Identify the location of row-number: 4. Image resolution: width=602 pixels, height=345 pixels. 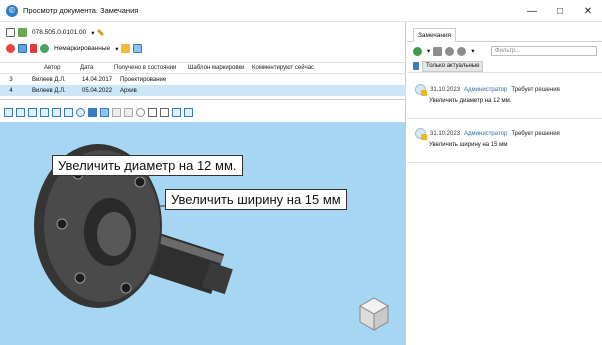
(11, 90).